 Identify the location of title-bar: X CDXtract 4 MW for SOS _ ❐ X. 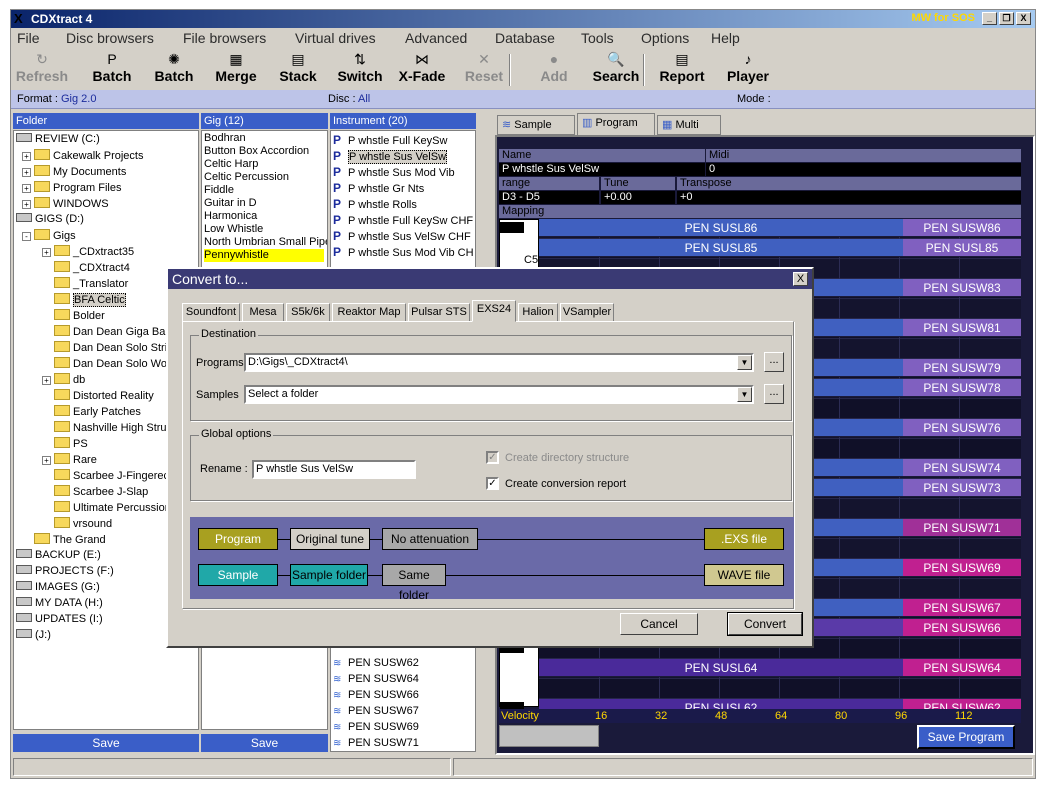
(523, 19).